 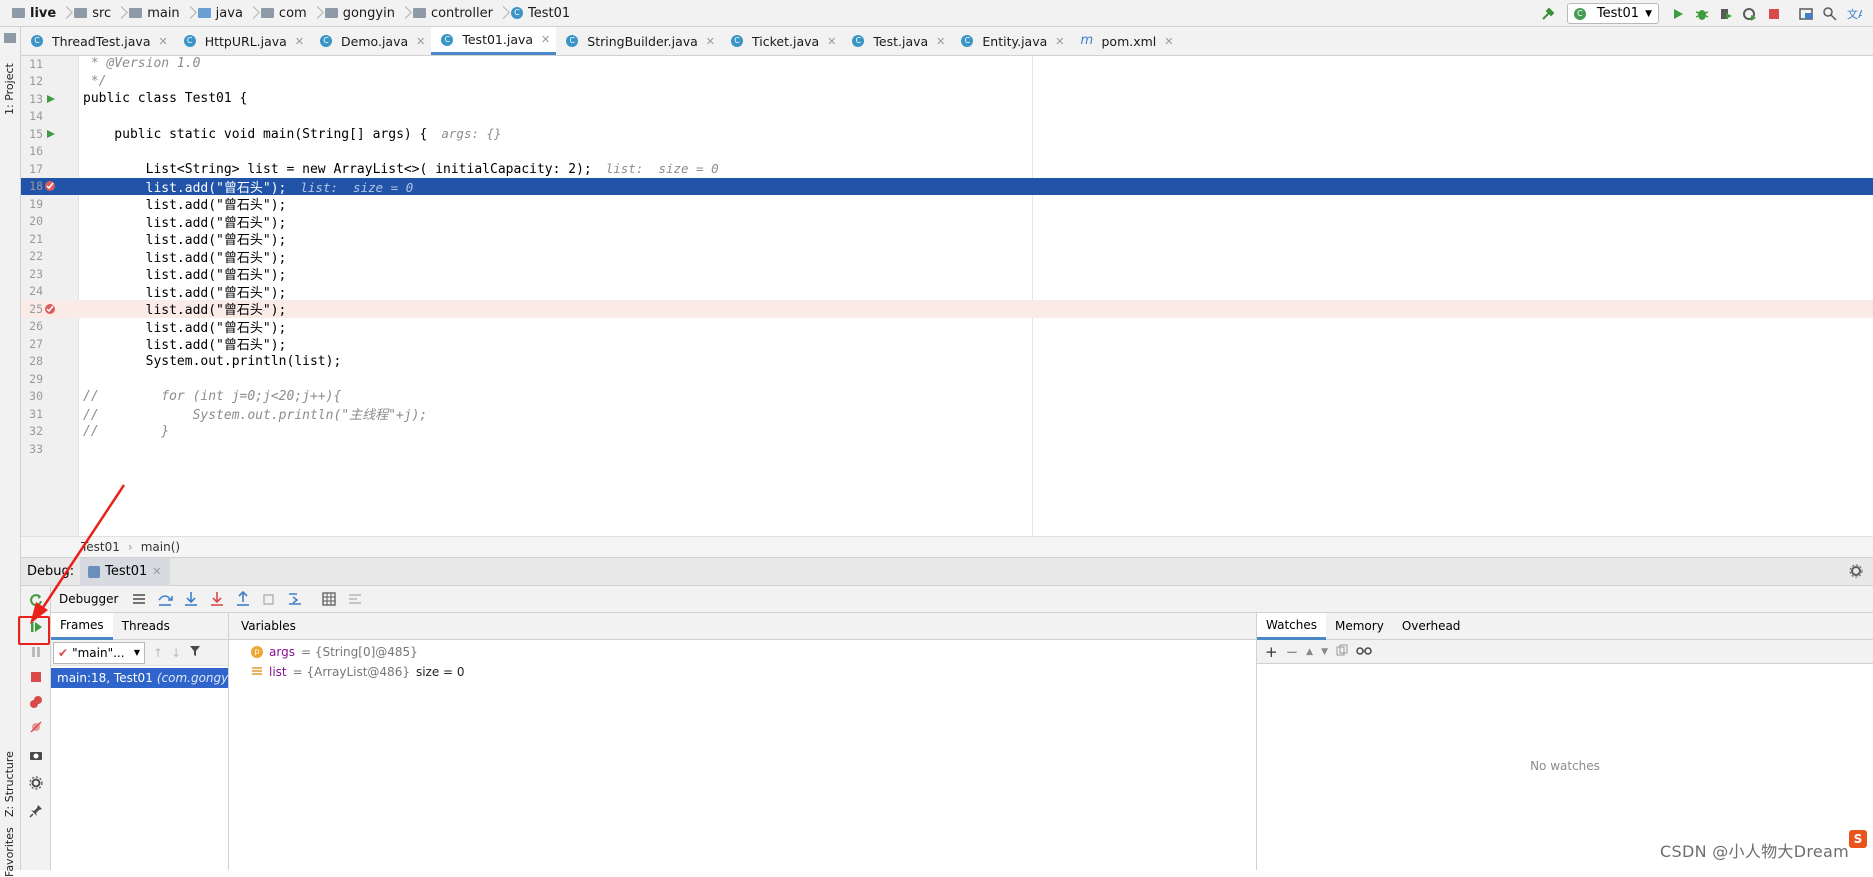 What do you see at coordinates (9, 847) in the screenshot?
I see `favorites-tool-button: Favorites` at bounding box center [9, 847].